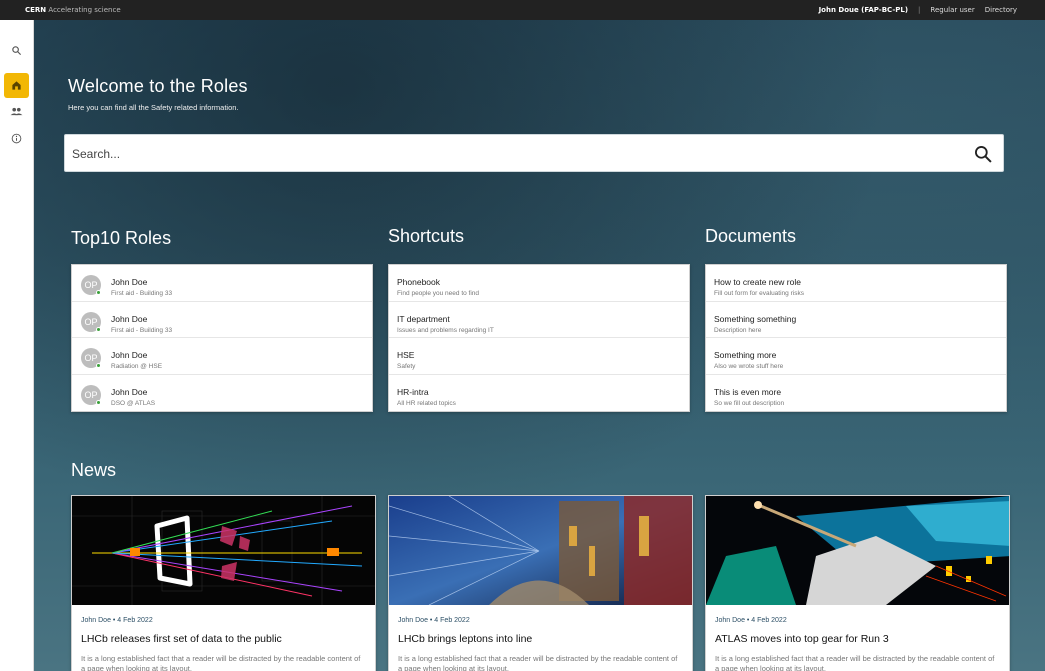 This screenshot has width=1045, height=671. I want to click on document-detail: Description here, so click(738, 330).